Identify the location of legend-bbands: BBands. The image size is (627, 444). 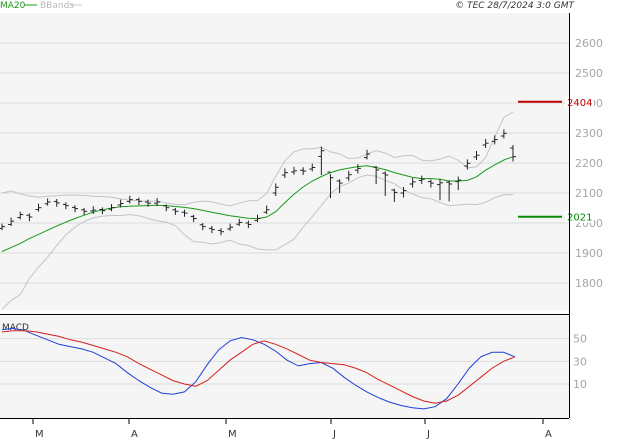
(57, 6).